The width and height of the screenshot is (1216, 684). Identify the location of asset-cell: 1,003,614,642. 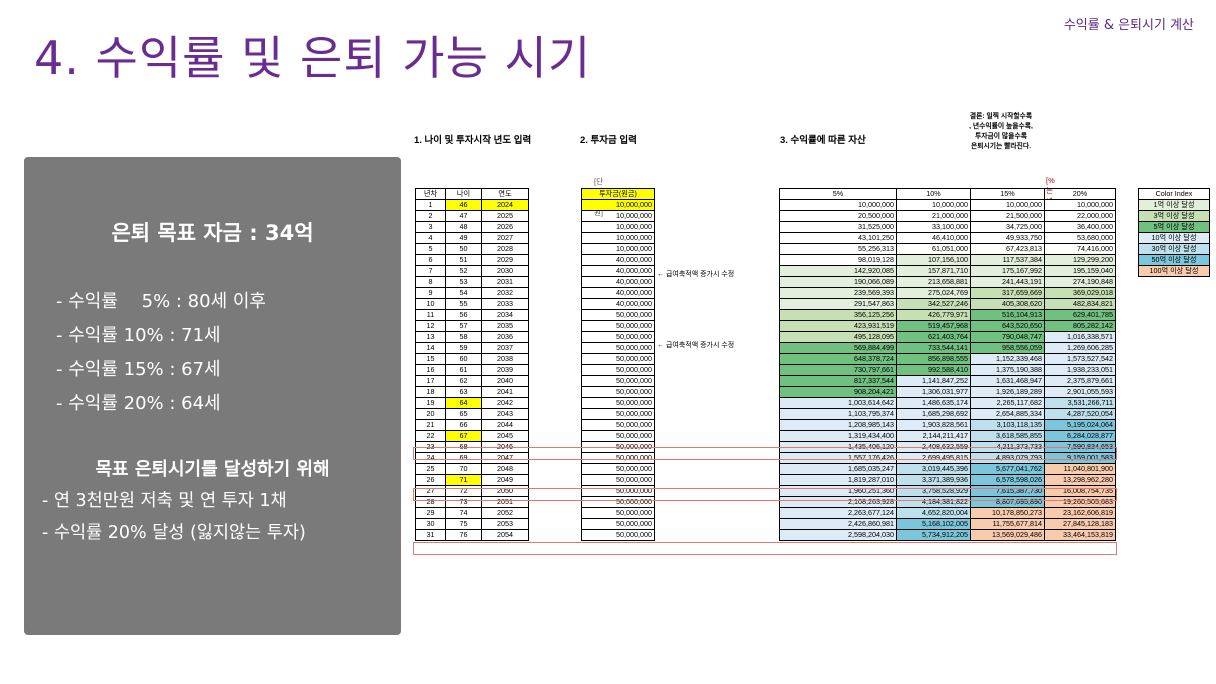
(838, 403).